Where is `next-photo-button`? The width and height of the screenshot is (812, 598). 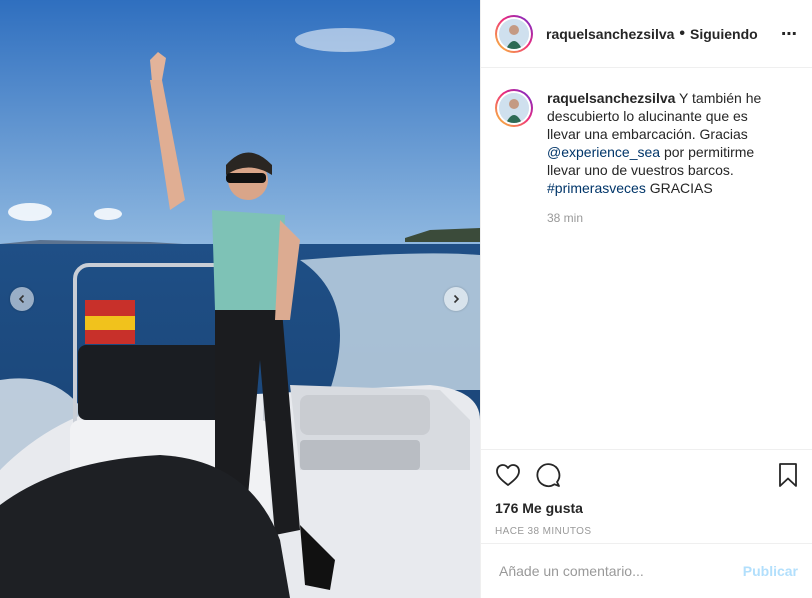 next-photo-button is located at coordinates (456, 299).